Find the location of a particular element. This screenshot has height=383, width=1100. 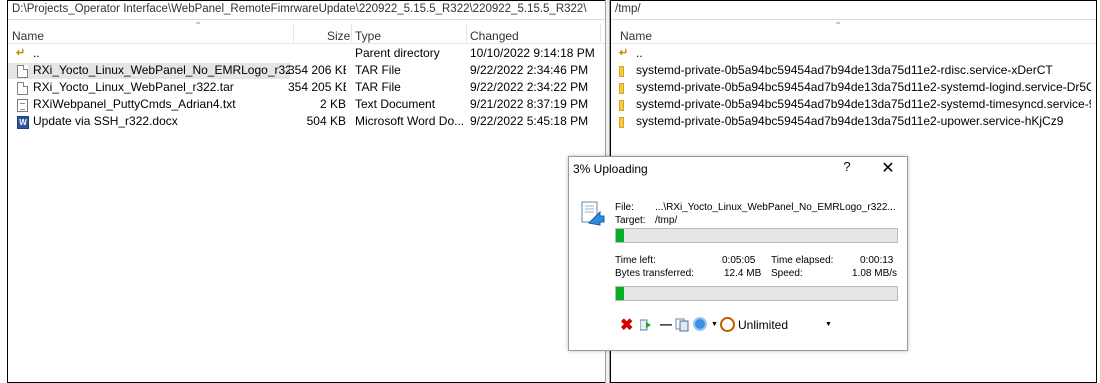

file-name: RXiWebpanel_PuttyCmds_Adrian4.txt is located at coordinates (134, 104).